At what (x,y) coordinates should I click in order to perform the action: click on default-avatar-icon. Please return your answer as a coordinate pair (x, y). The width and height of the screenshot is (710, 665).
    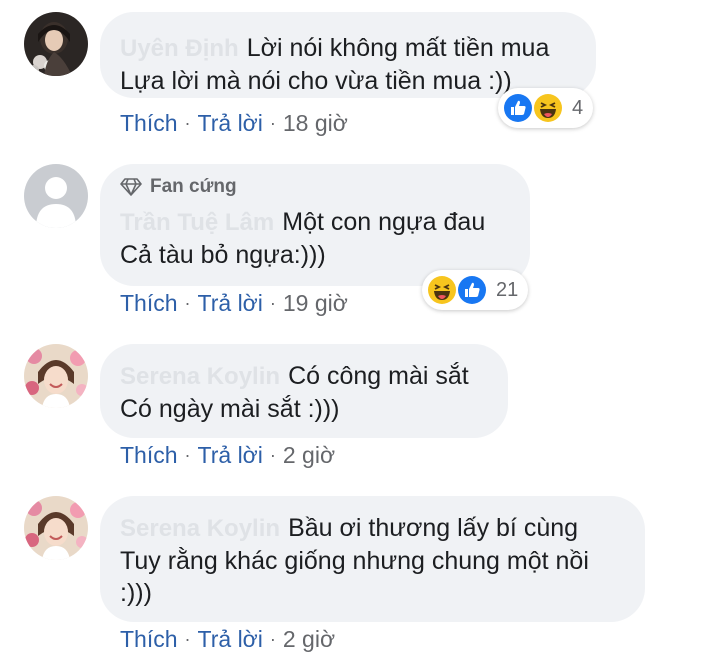
    Looking at the image, I should click on (56, 196).